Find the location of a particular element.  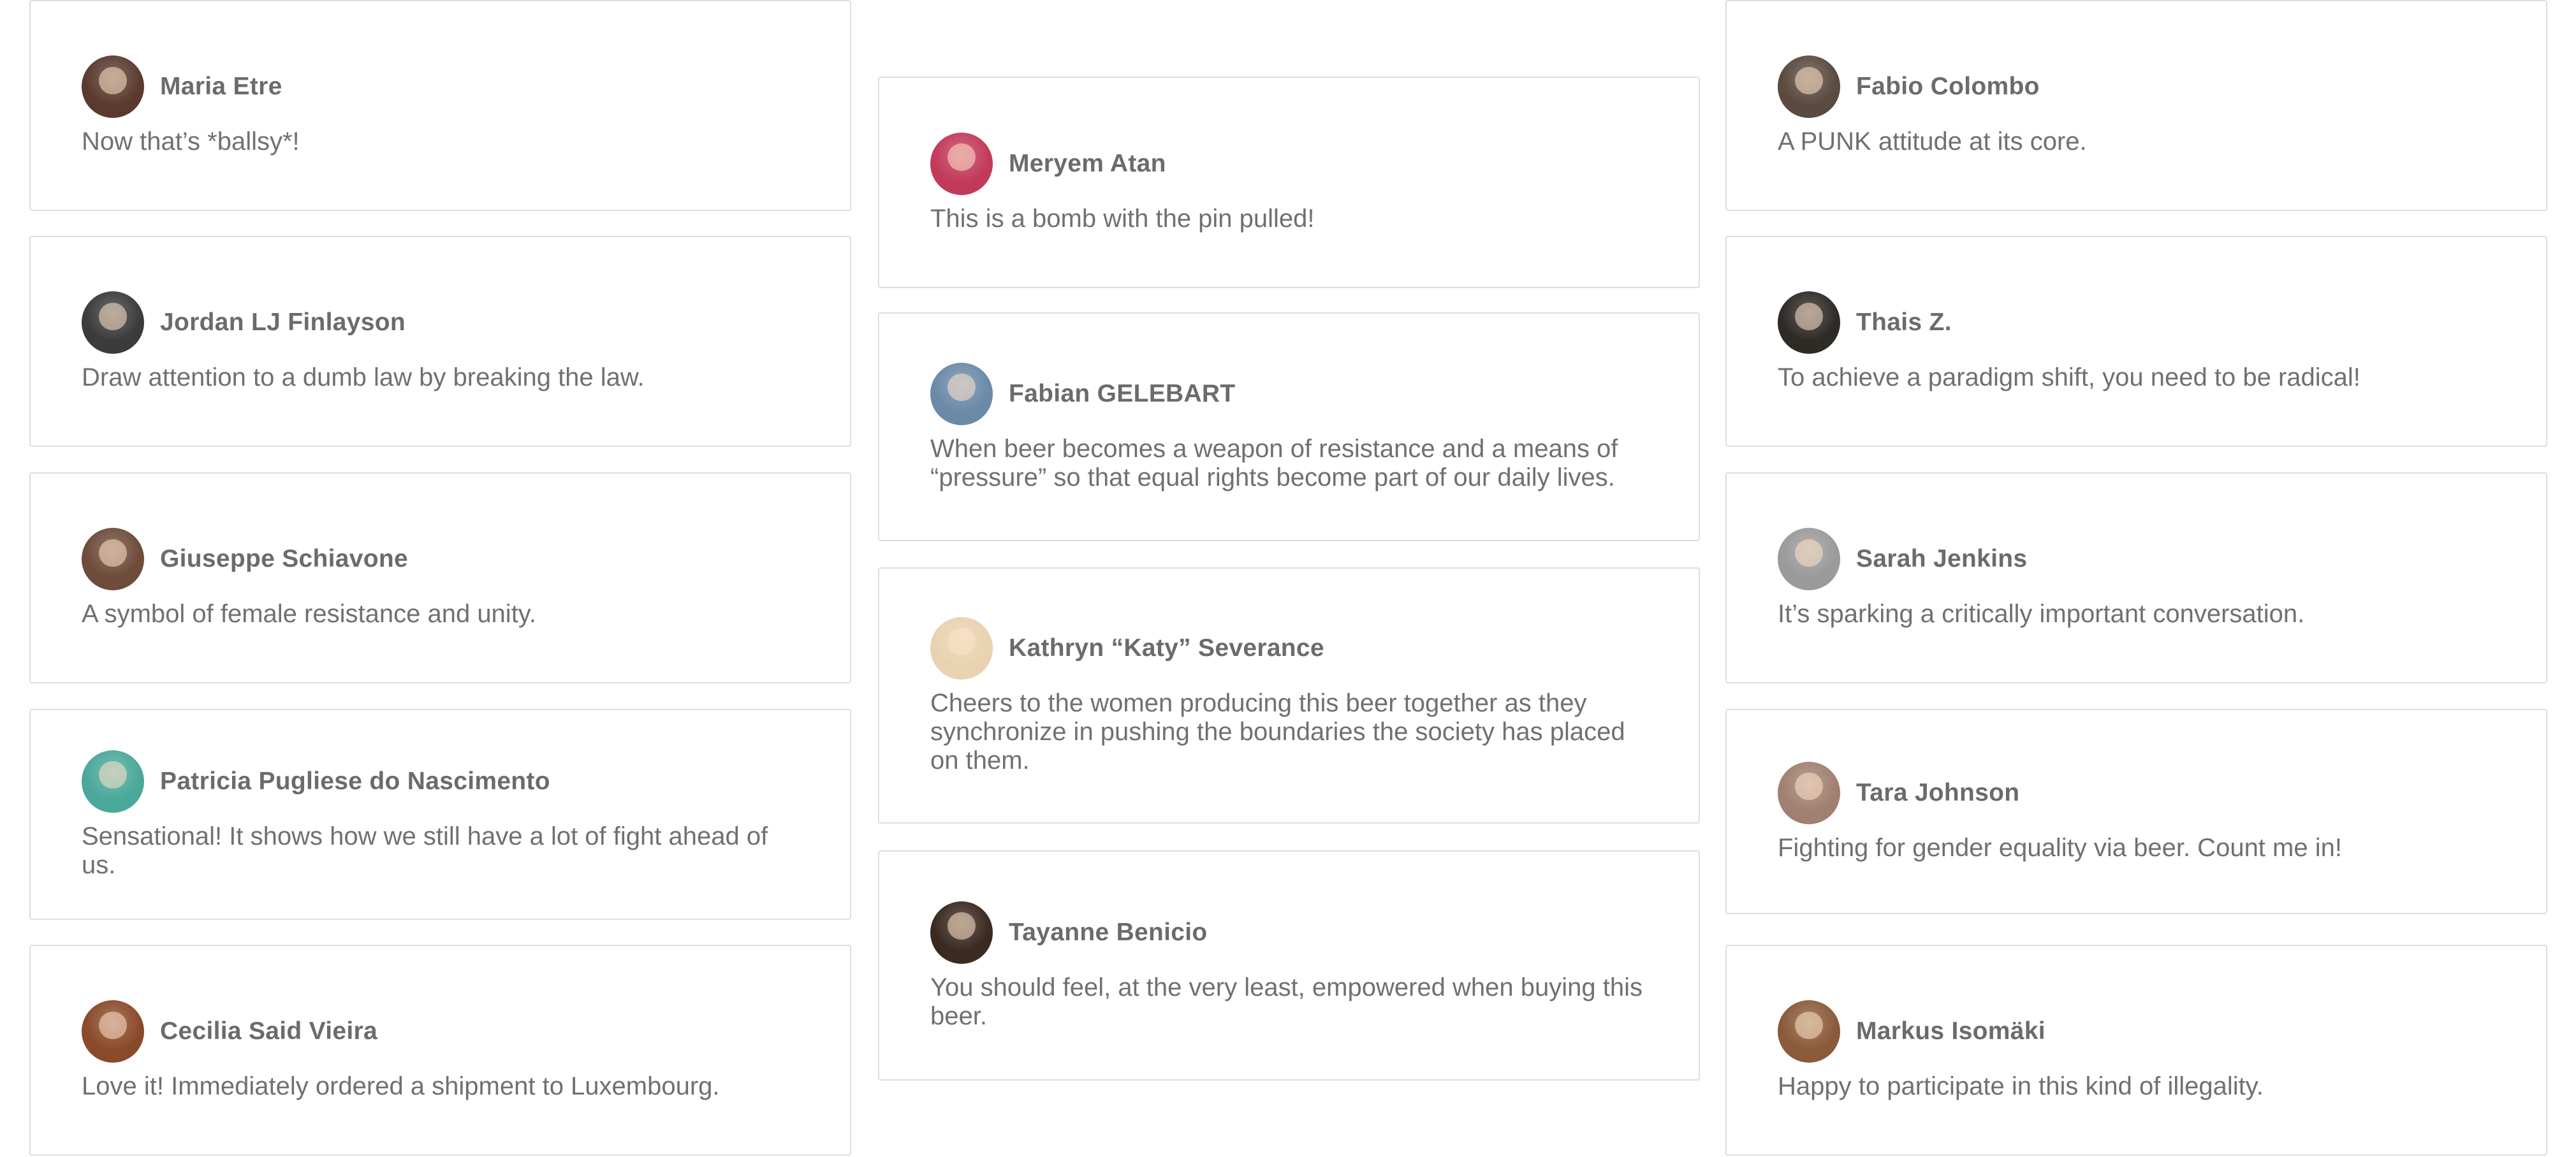

card-header: Sarah Jenkins is located at coordinates (2136, 559).